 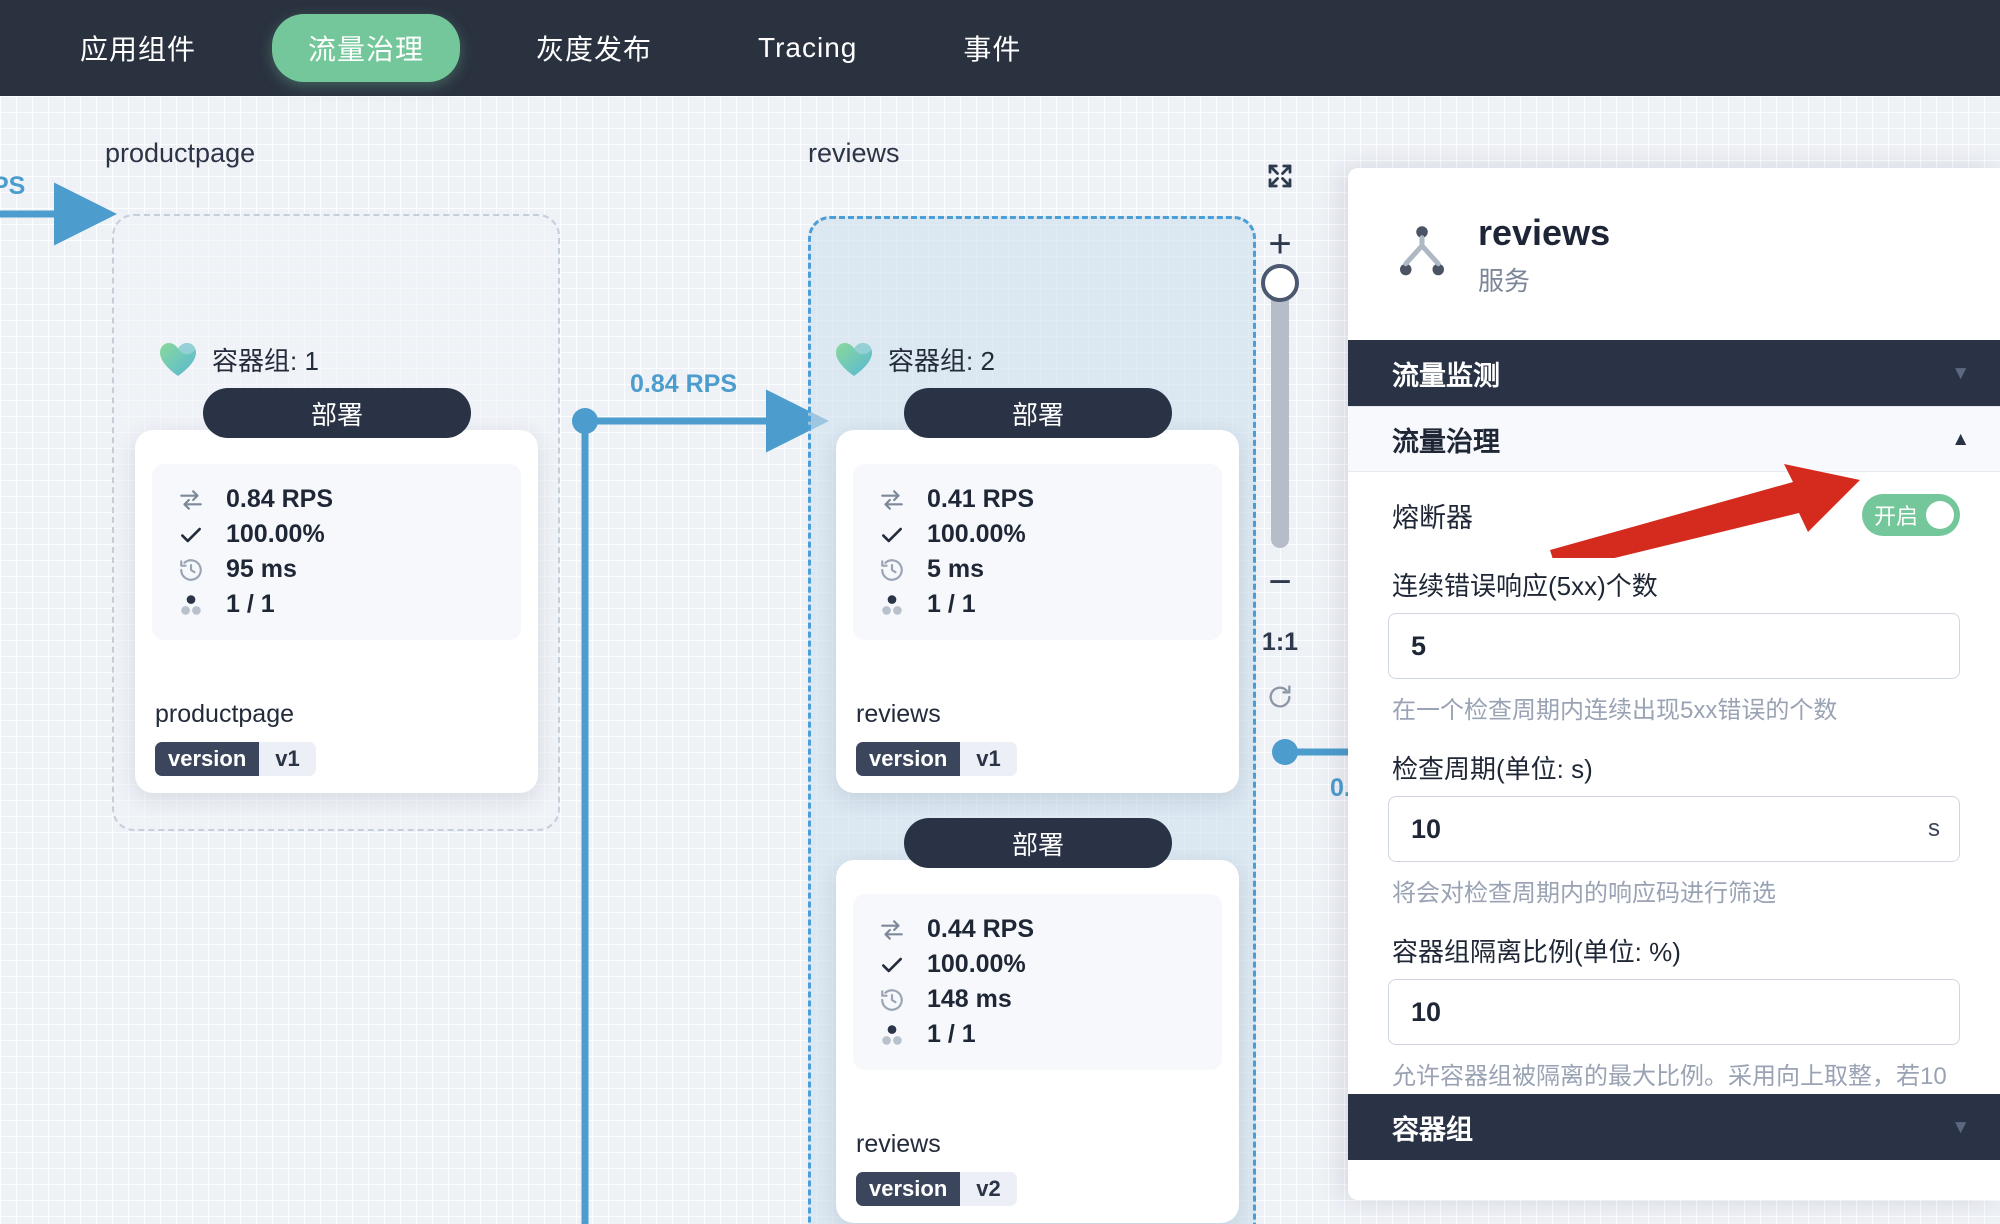 I want to click on zoom-ratio-label: 1:1, so click(x=1280, y=642).